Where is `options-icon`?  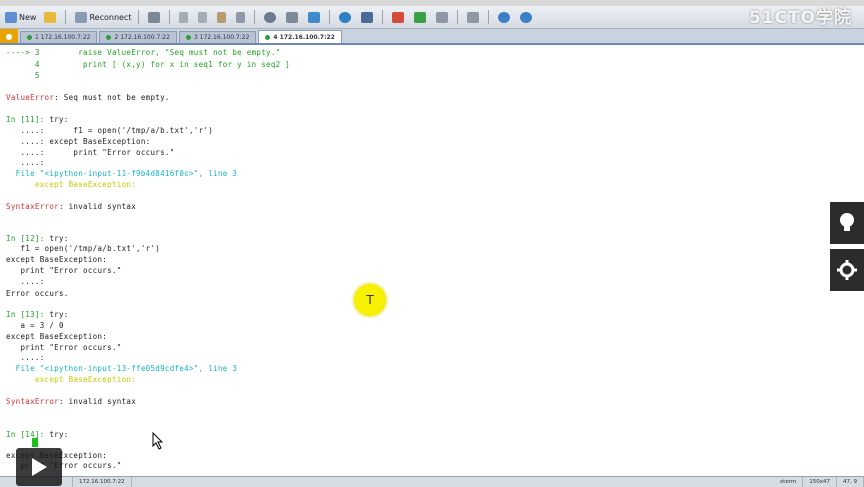 options-icon is located at coordinates (504, 17).